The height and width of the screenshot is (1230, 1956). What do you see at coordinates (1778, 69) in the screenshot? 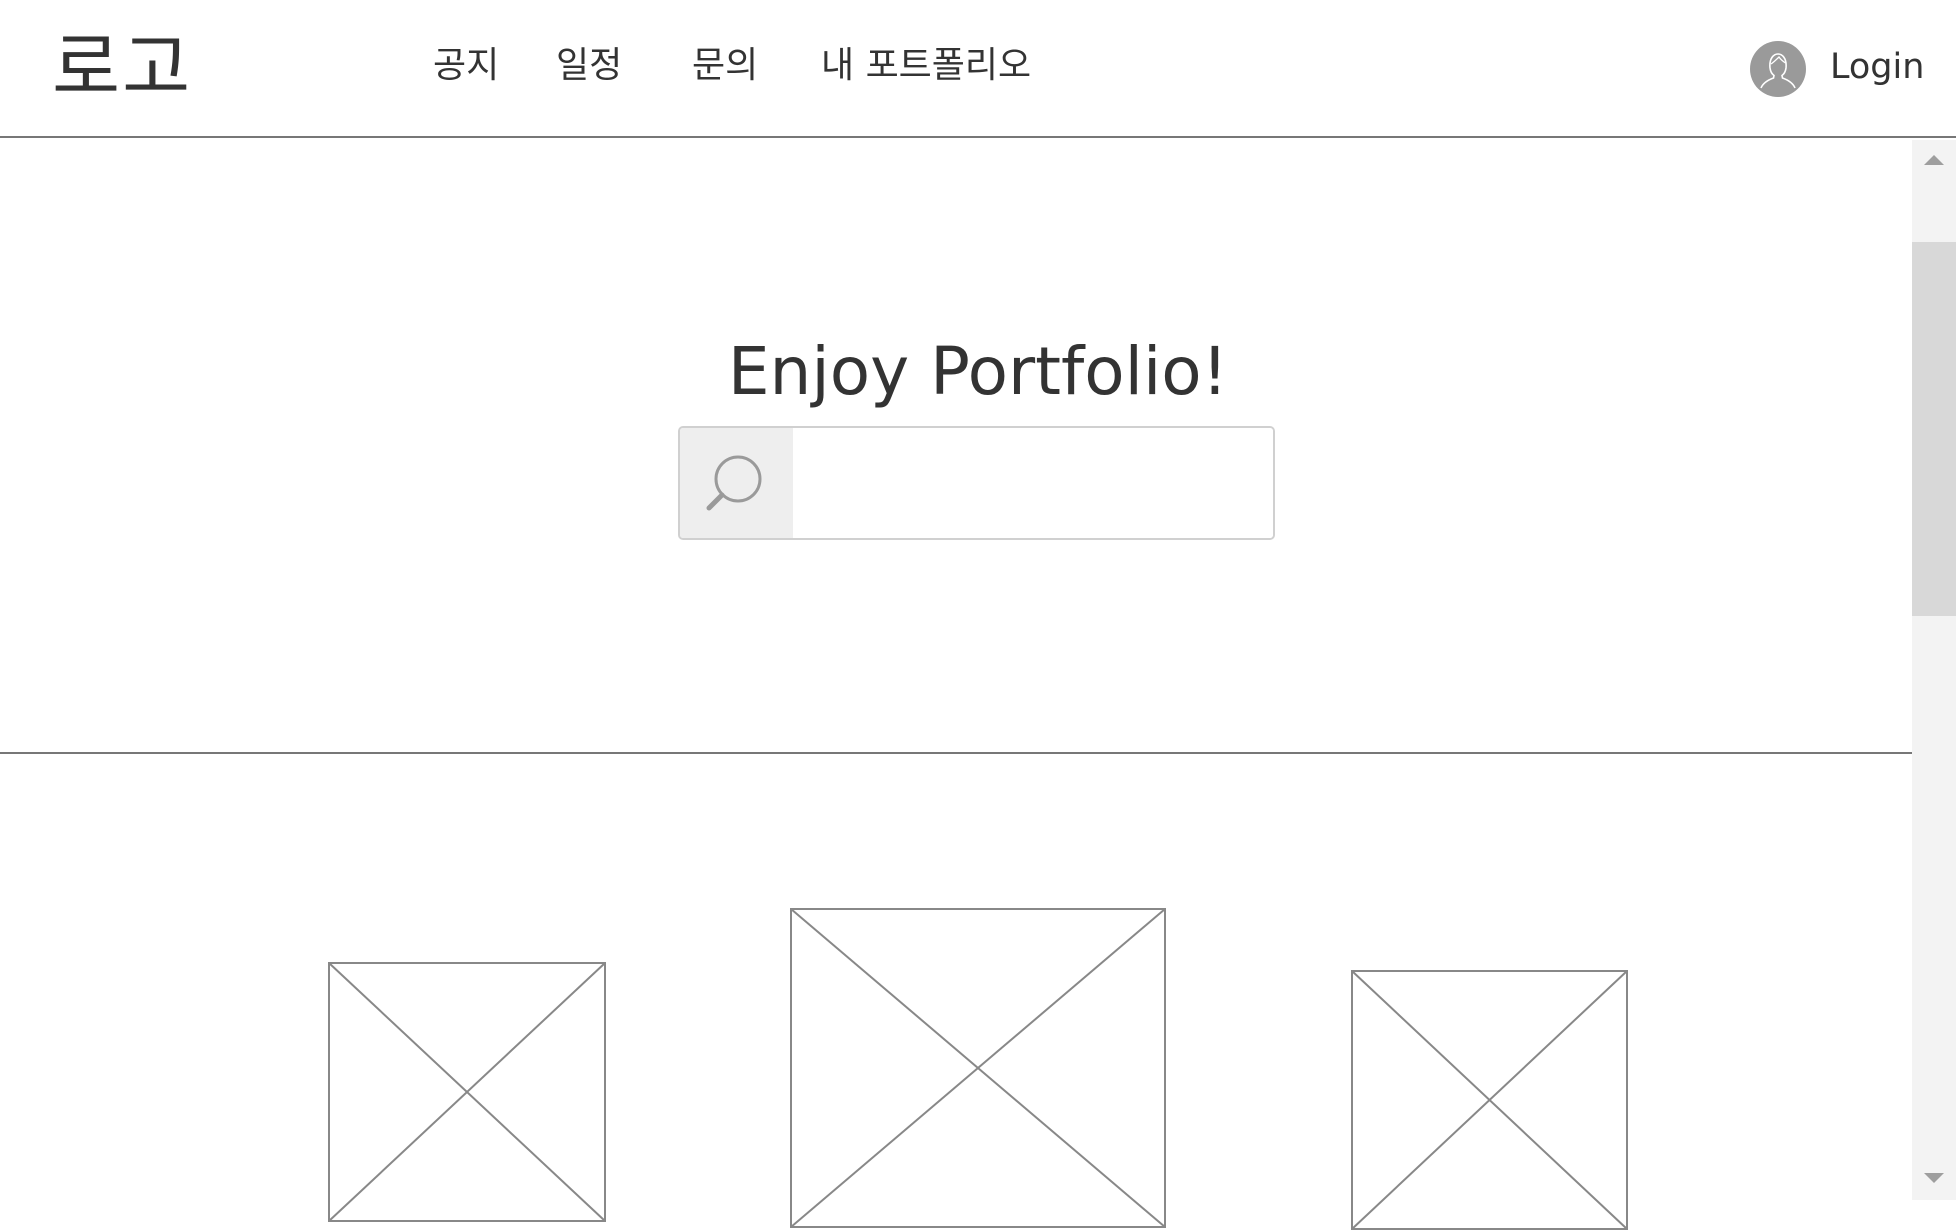
I see `user-avatar-icon` at bounding box center [1778, 69].